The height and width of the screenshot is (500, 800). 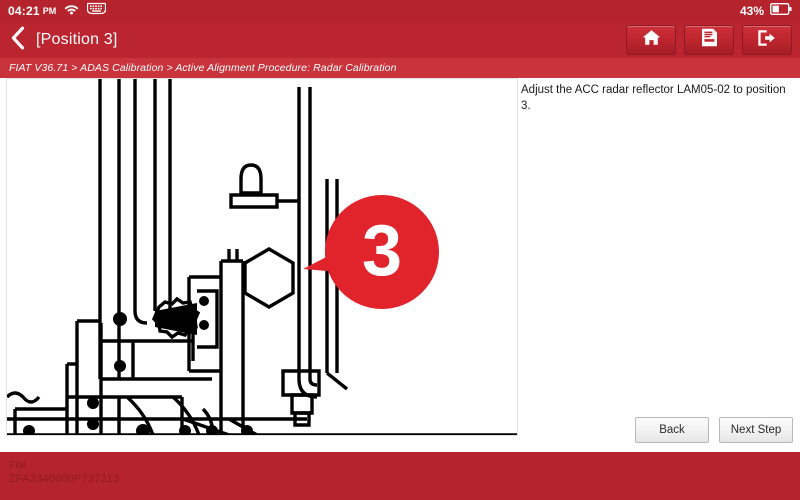 I want to click on chevron-left-icon, so click(x=17, y=40).